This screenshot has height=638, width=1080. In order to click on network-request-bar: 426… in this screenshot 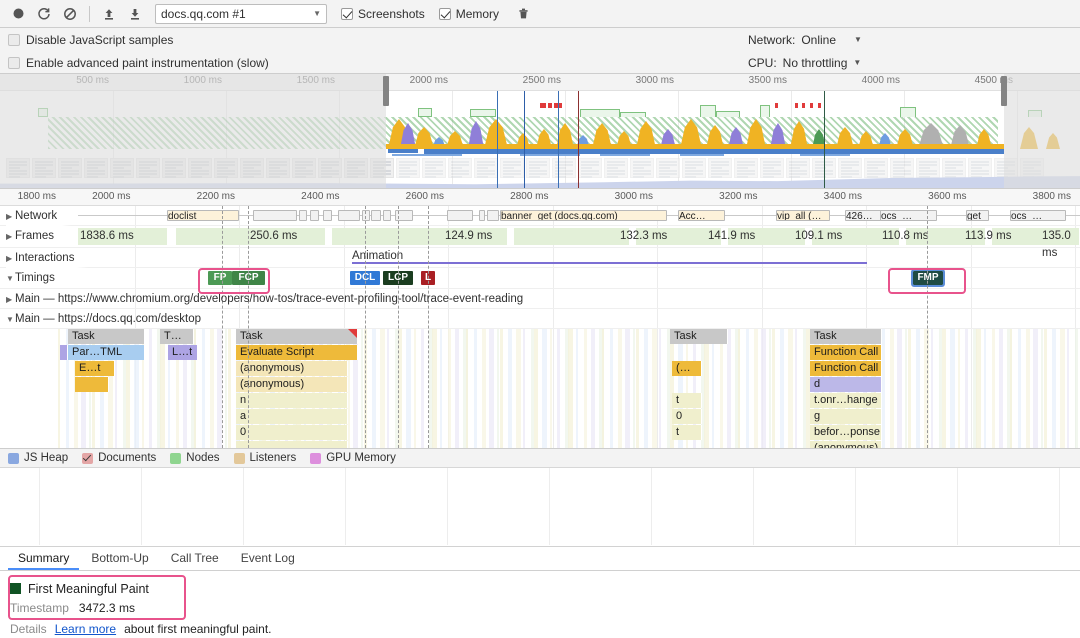, I will do `click(863, 215)`.